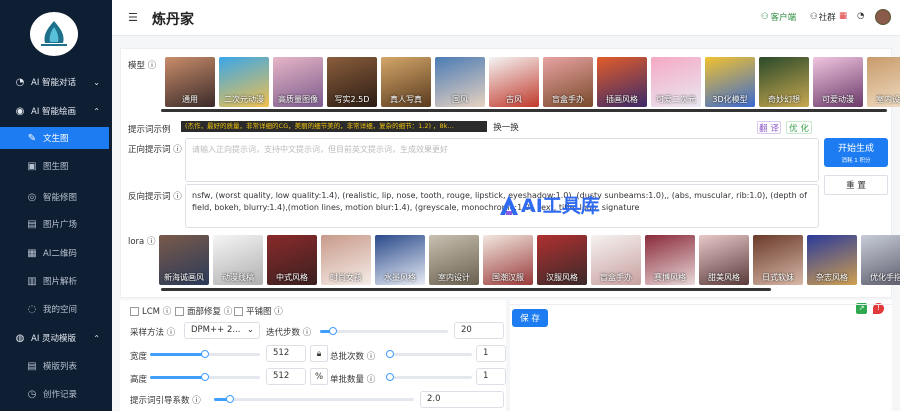  I want to click on lora-card-label: 中式风格, so click(292, 277).